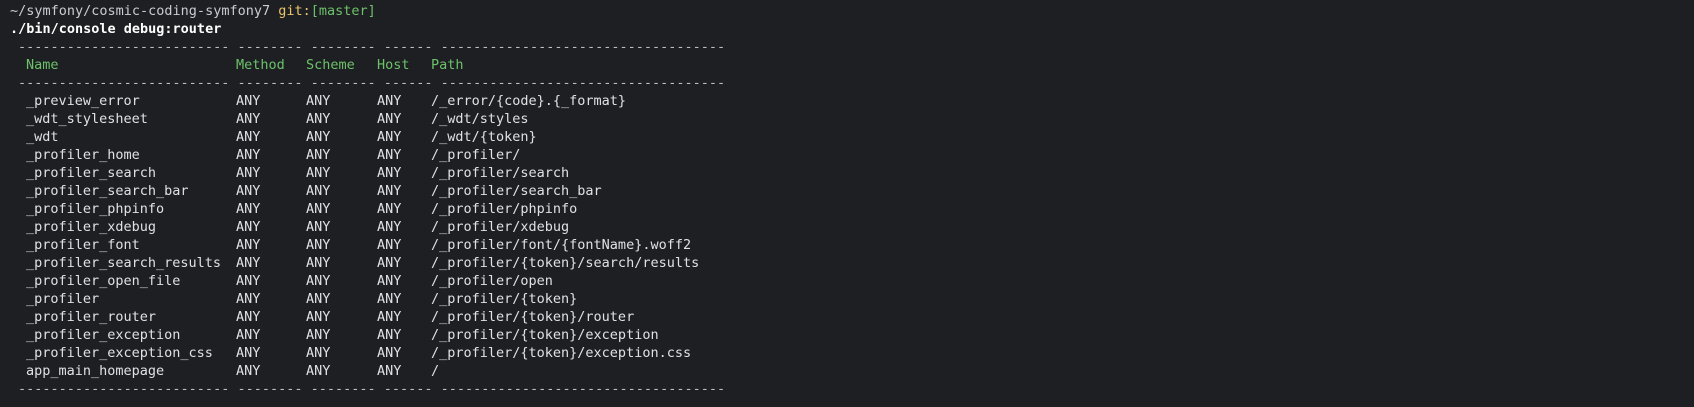 The height and width of the screenshot is (407, 1694). What do you see at coordinates (103, 335) in the screenshot?
I see `route-name: _profiler_exception` at bounding box center [103, 335].